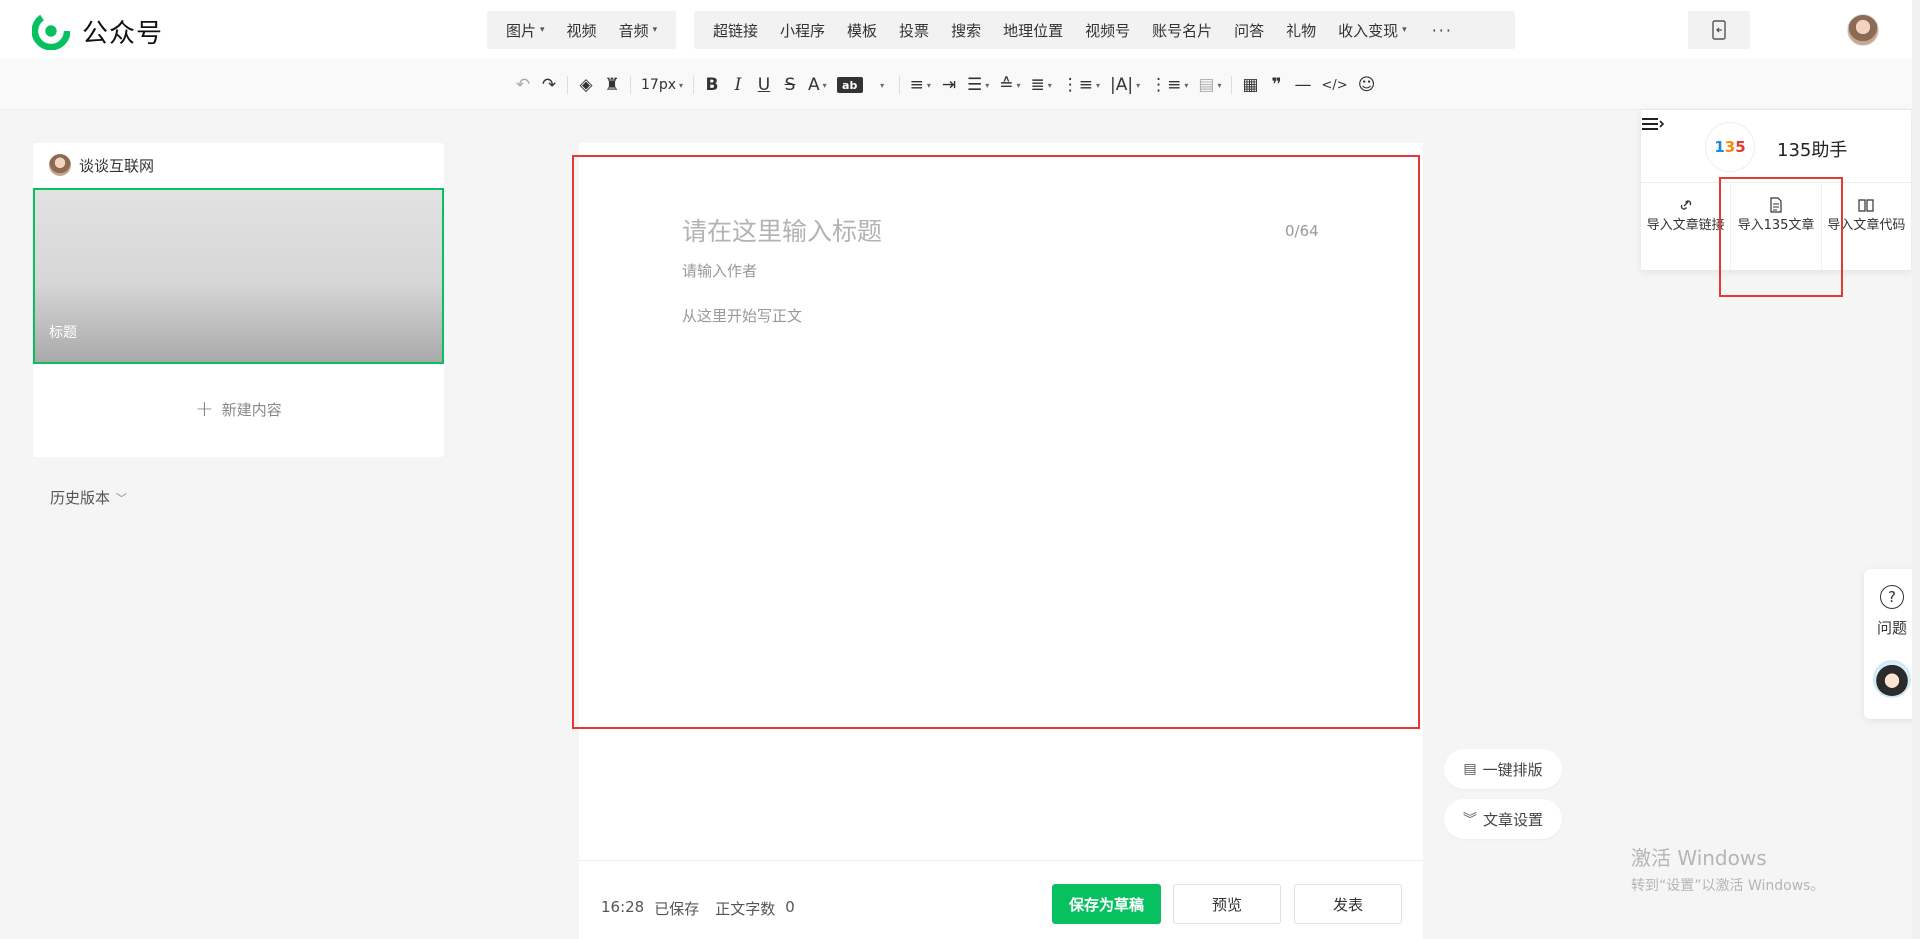  I want to click on chevron-down-icon: ﹀, so click(122, 498).